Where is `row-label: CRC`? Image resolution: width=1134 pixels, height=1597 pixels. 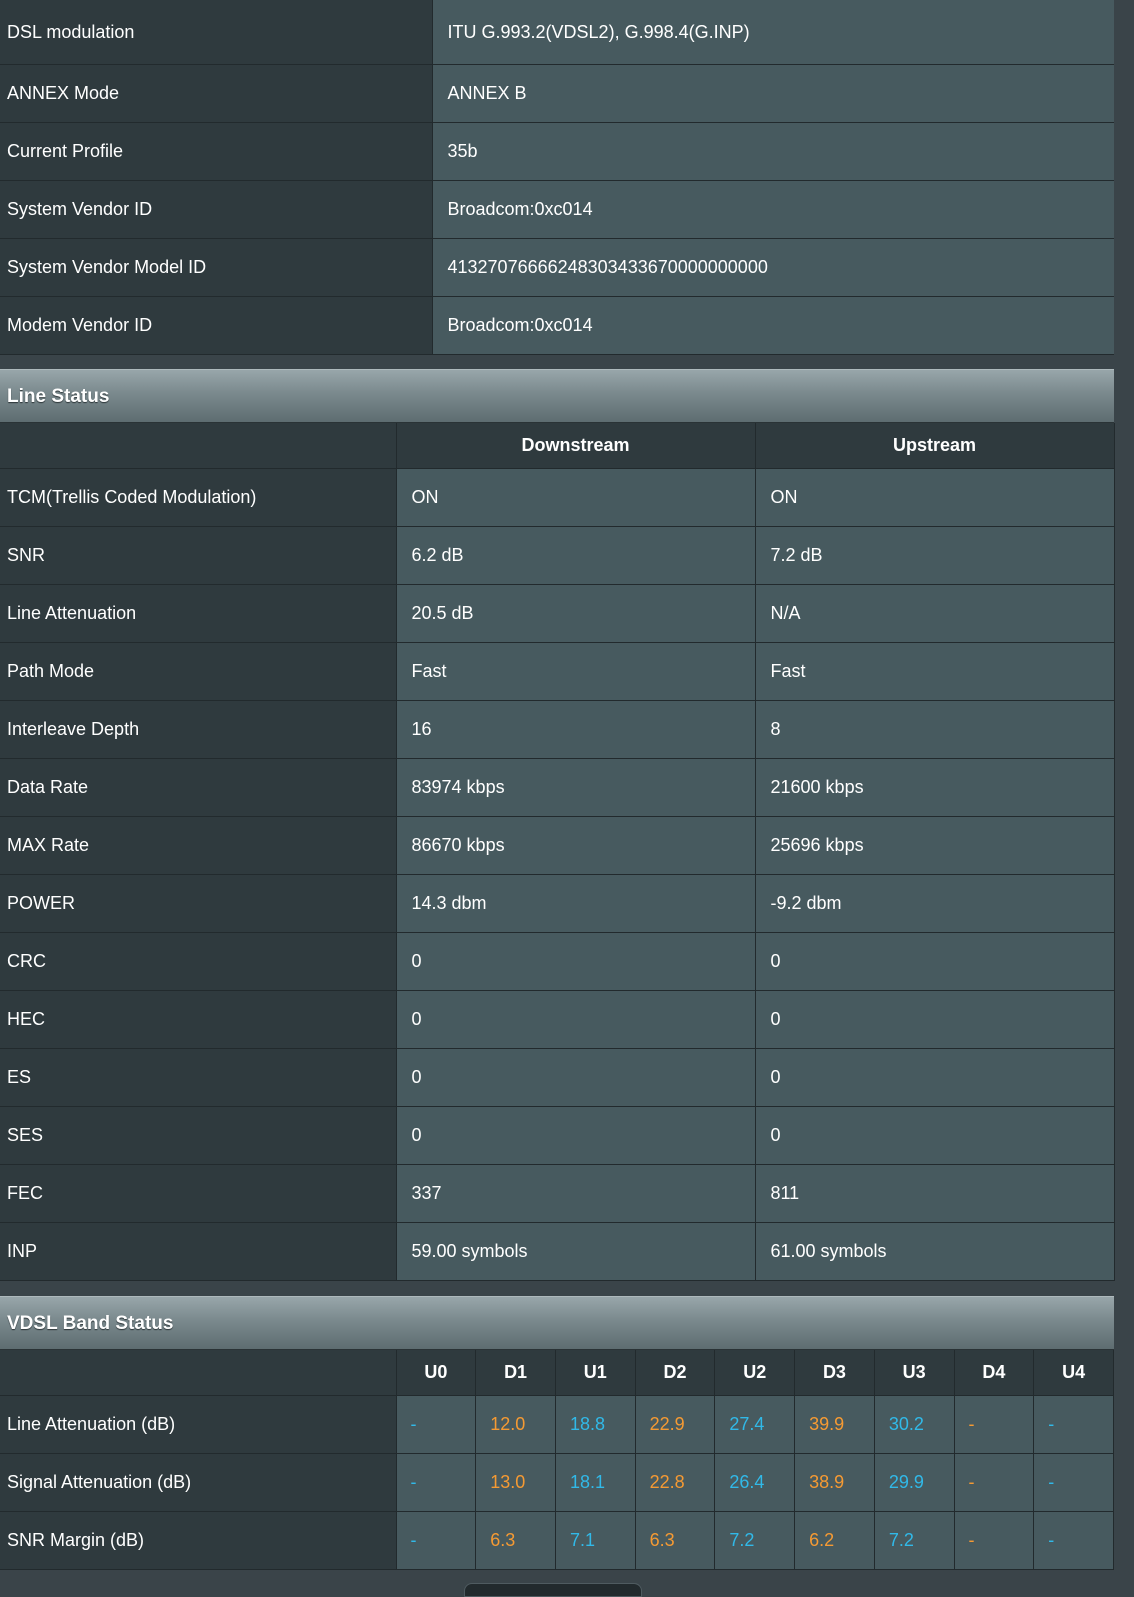
row-label: CRC is located at coordinates (198, 961).